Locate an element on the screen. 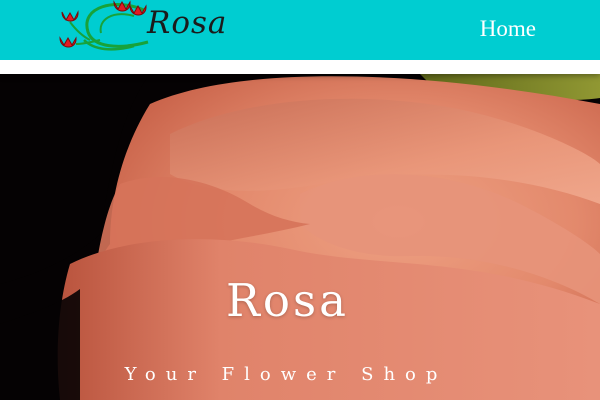  navbar-shadow-strip is located at coordinates (300, 67).